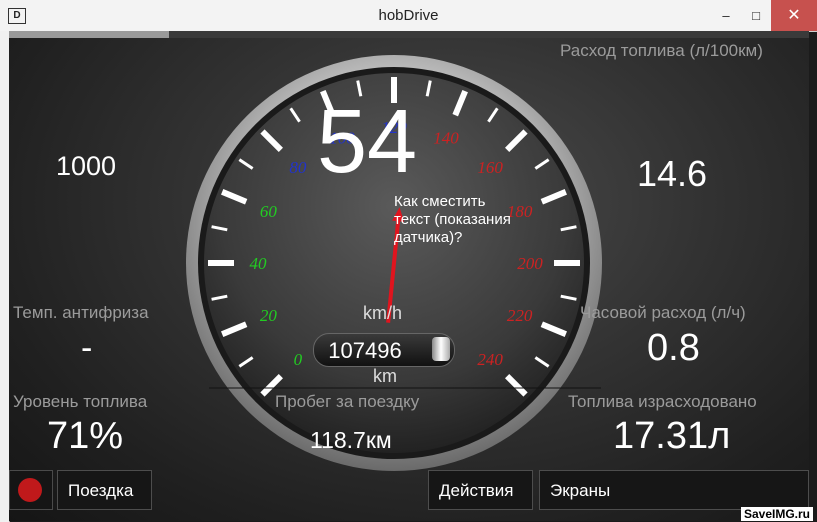 The height and width of the screenshot is (522, 817). I want to click on annotation-line-2: текст (показания, so click(452, 219).